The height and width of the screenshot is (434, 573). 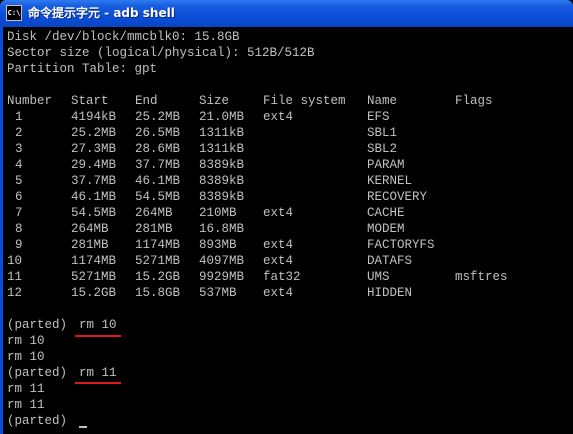 What do you see at coordinates (474, 101) in the screenshot?
I see `header-flags: Flags` at bounding box center [474, 101].